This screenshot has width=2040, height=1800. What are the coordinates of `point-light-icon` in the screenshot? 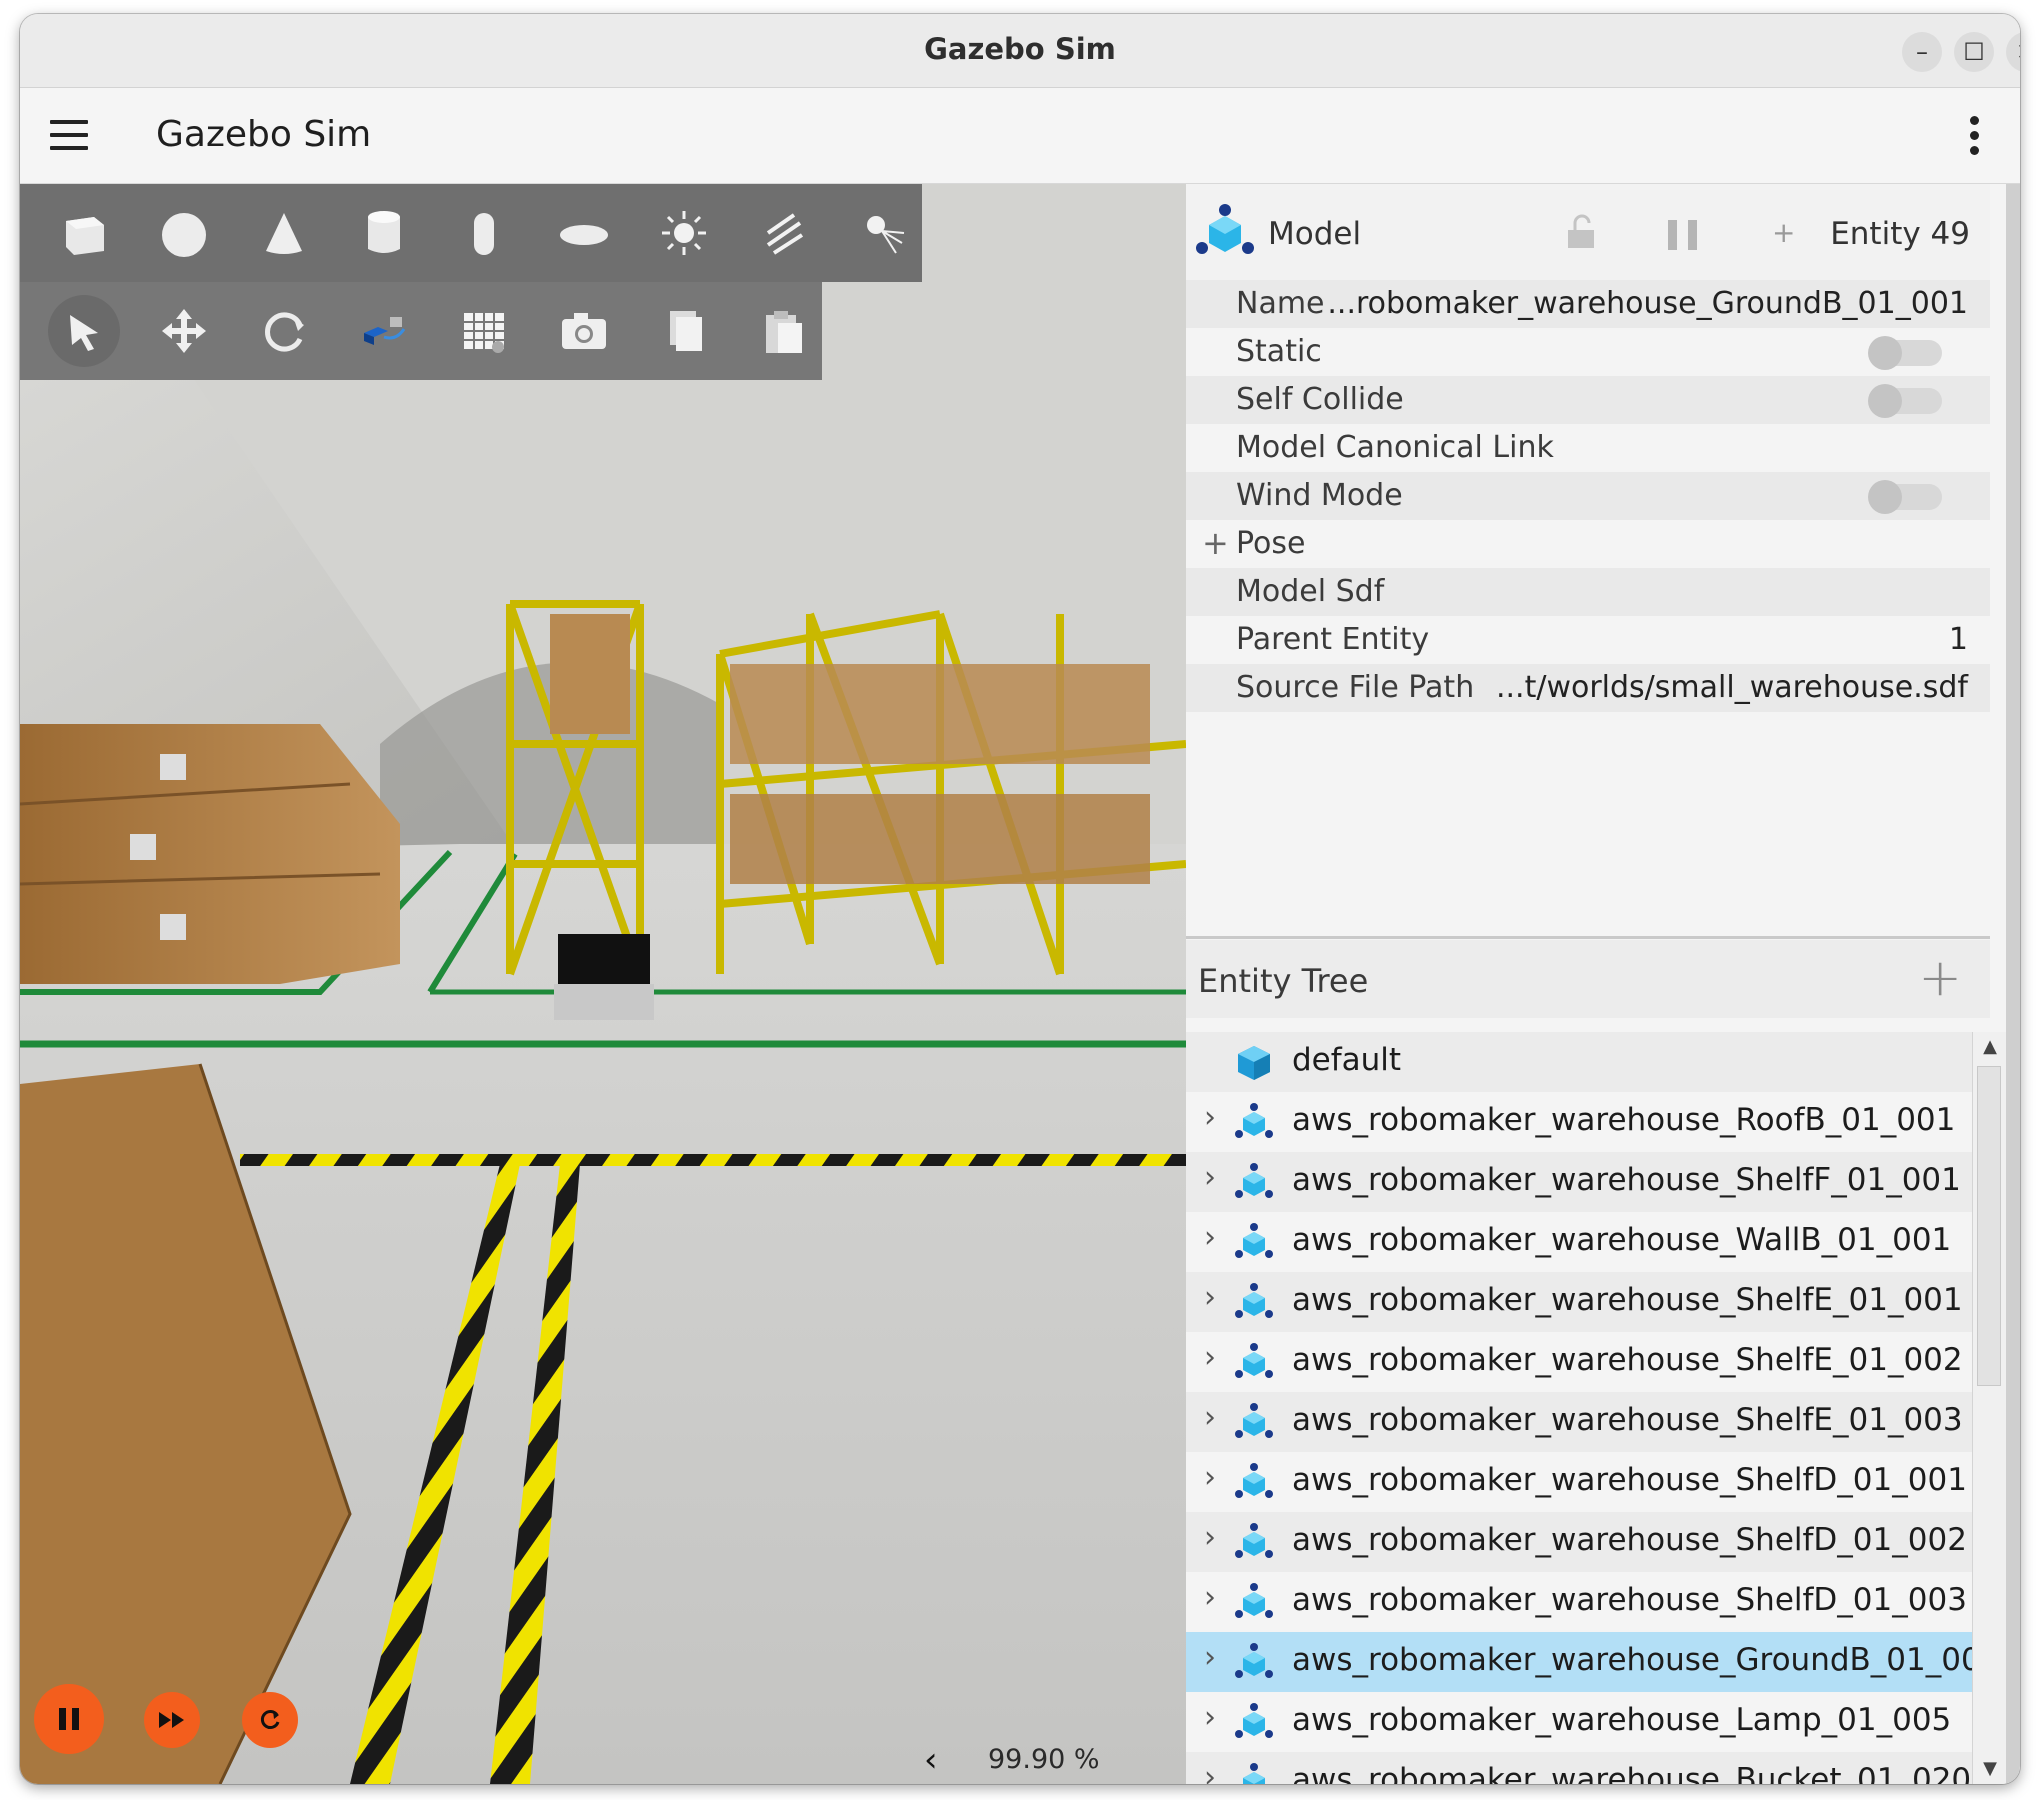 It's located at (684, 233).